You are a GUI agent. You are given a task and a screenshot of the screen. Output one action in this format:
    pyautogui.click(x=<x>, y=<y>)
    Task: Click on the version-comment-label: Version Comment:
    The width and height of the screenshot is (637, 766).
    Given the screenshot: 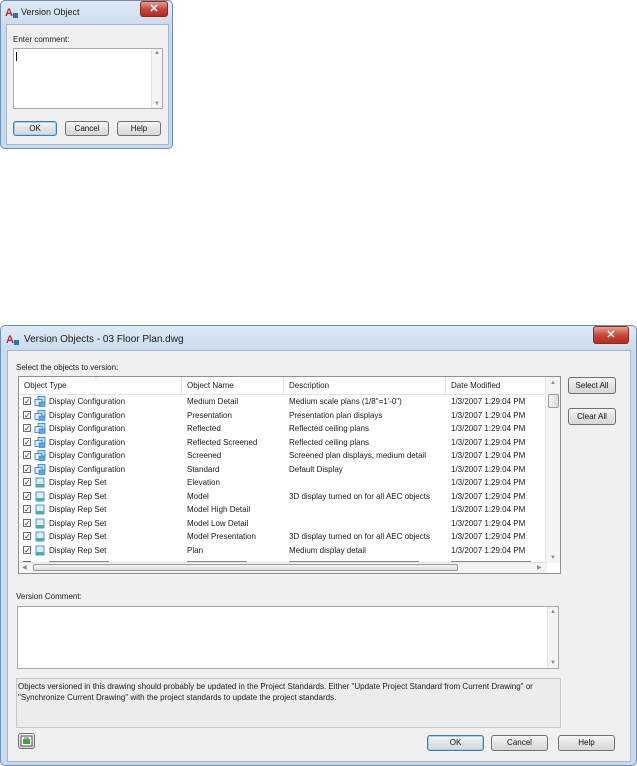 What is the action you would take?
    pyautogui.click(x=49, y=596)
    